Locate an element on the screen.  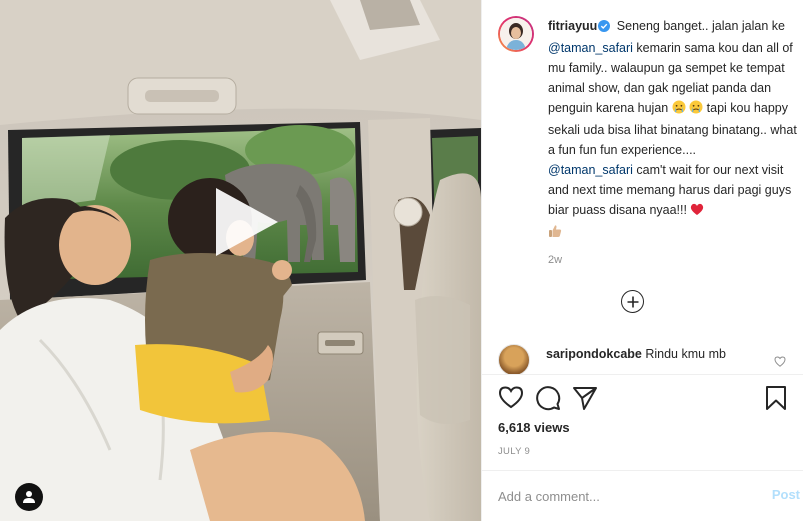
comment-button is located at coordinates (549, 399).